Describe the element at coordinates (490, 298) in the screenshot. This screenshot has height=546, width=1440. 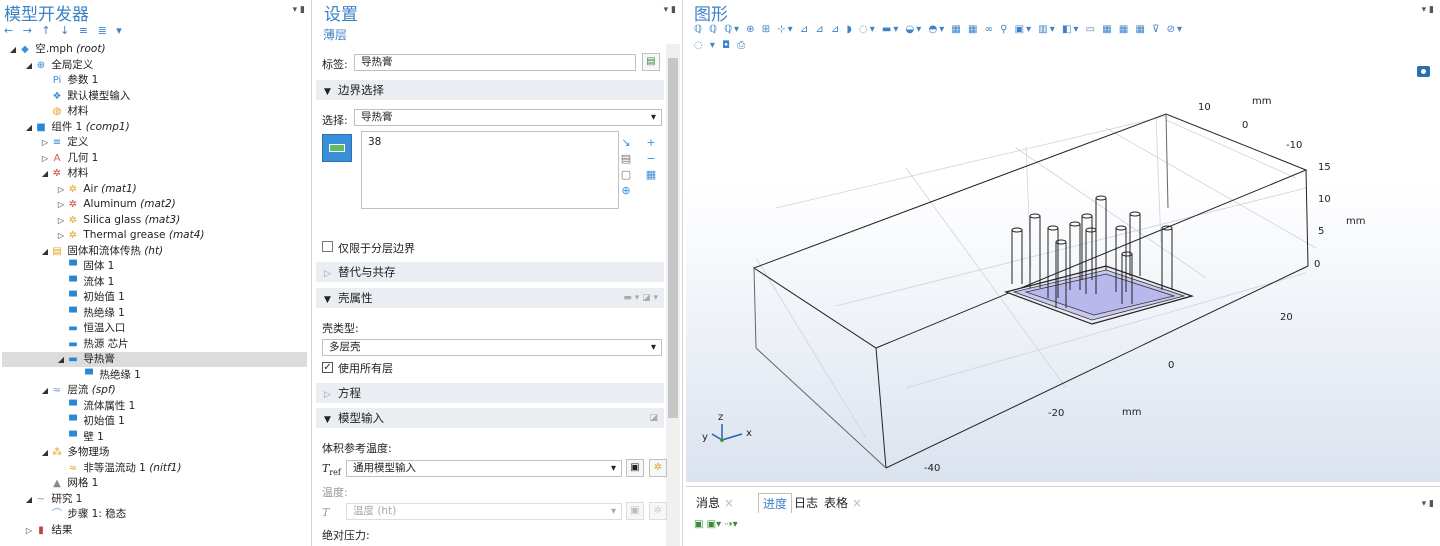
I see `section-shell-properties: ▼ 壳属性 ▬ ▾ ◪ ▾` at that location.